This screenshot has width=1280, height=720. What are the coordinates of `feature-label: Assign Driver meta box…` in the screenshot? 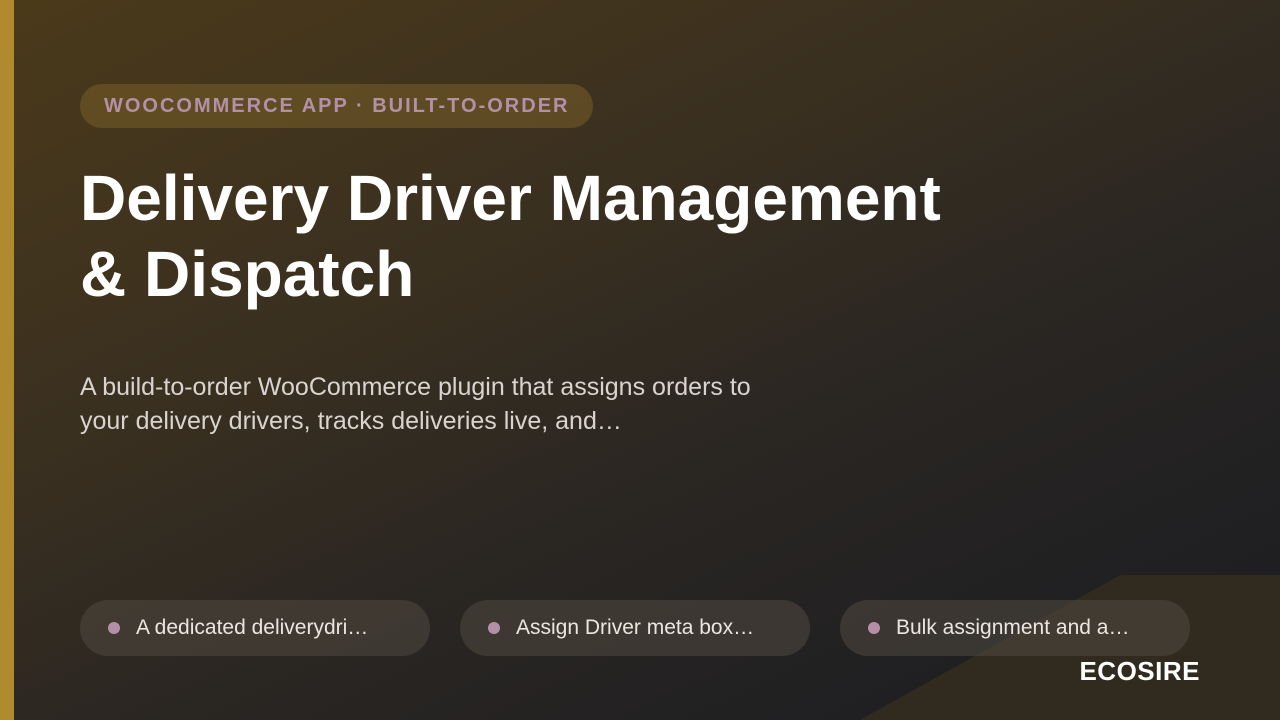 It's located at (635, 627).